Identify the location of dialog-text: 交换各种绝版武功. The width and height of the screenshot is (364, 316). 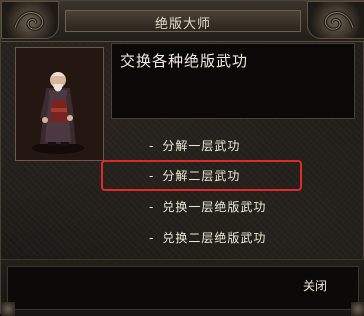
(184, 61).